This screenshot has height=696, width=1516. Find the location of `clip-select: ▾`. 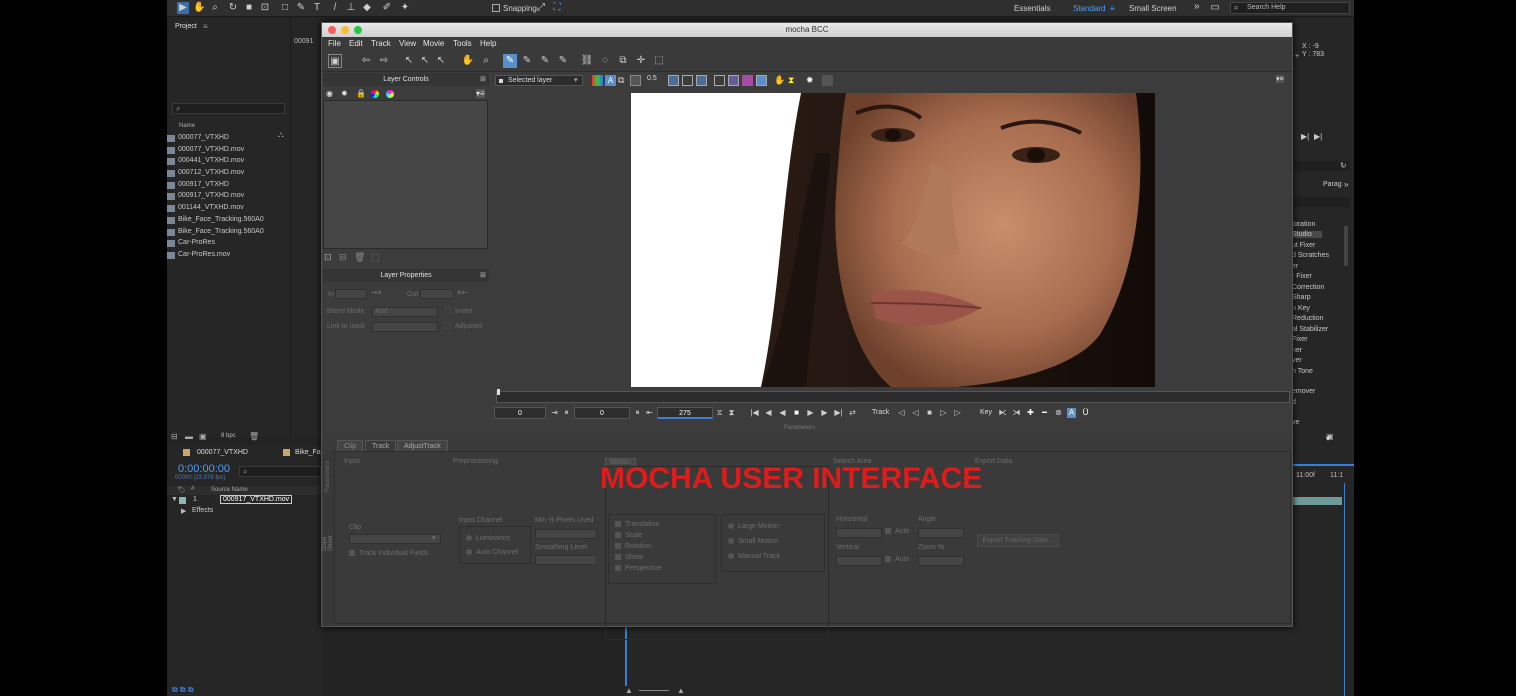

clip-select: ▾ is located at coordinates (395, 539).